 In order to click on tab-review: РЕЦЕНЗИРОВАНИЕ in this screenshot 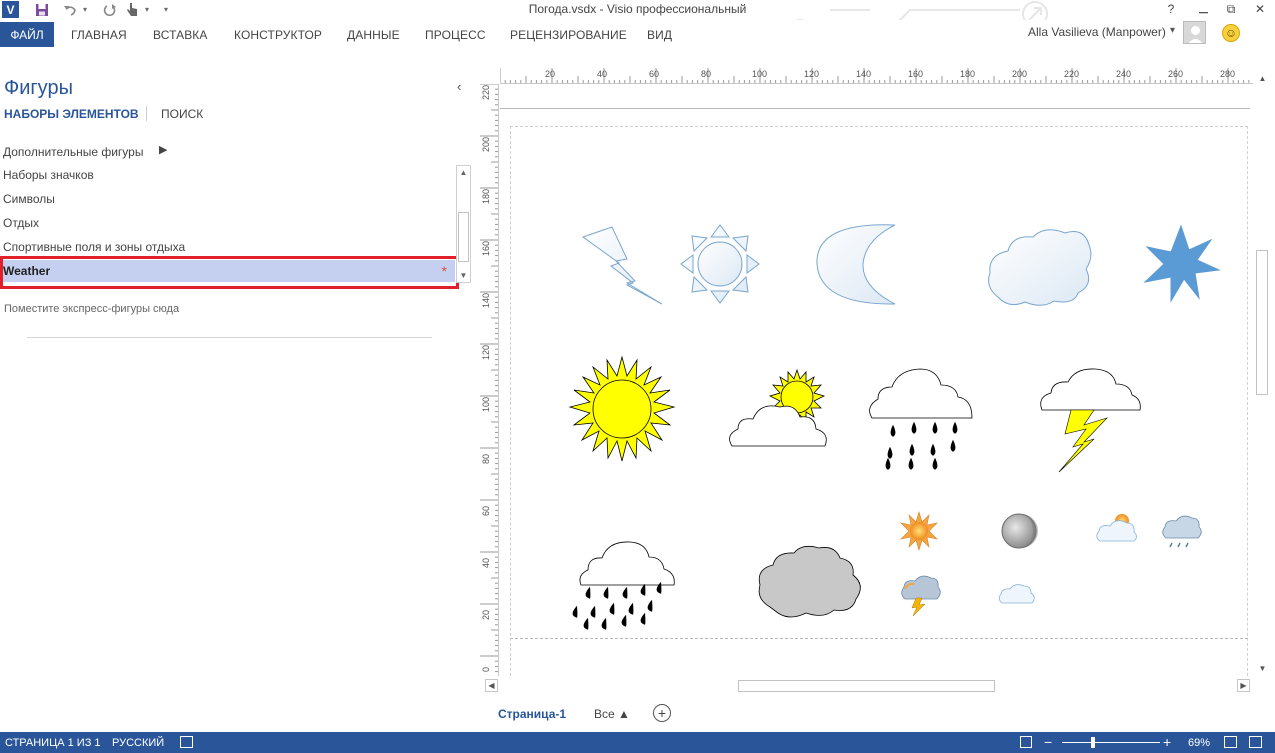, I will do `click(568, 35)`.